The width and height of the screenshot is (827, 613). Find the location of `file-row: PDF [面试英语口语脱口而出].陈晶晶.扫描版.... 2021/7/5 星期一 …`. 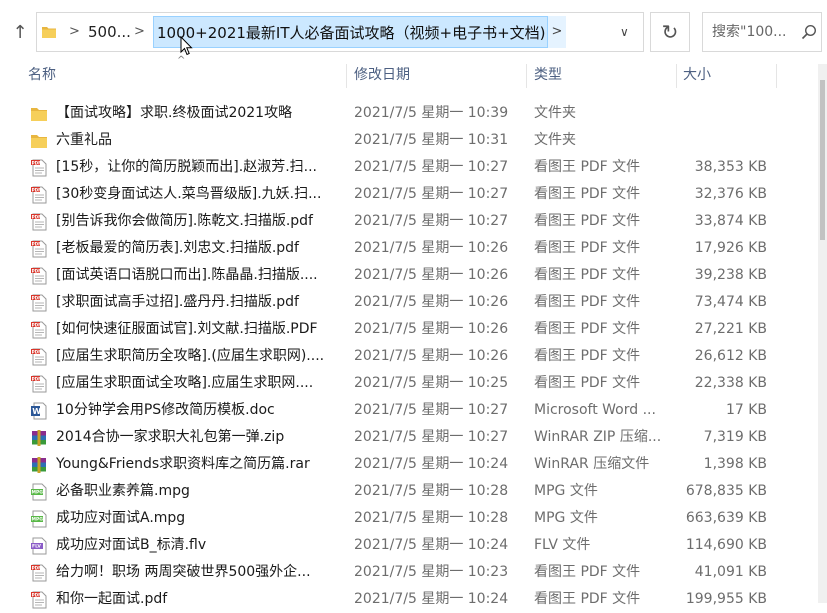

file-row: PDF [面试英语口语脱口而出].陈晶晶.扫描版.... 2021/7/5 星期一 … is located at coordinates (413, 275).